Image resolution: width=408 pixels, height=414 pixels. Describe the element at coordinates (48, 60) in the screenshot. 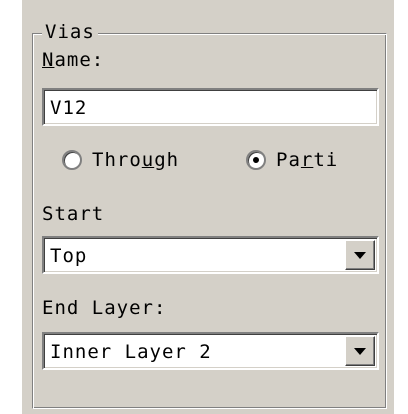

I see `name-label-mnemonic: N` at that location.